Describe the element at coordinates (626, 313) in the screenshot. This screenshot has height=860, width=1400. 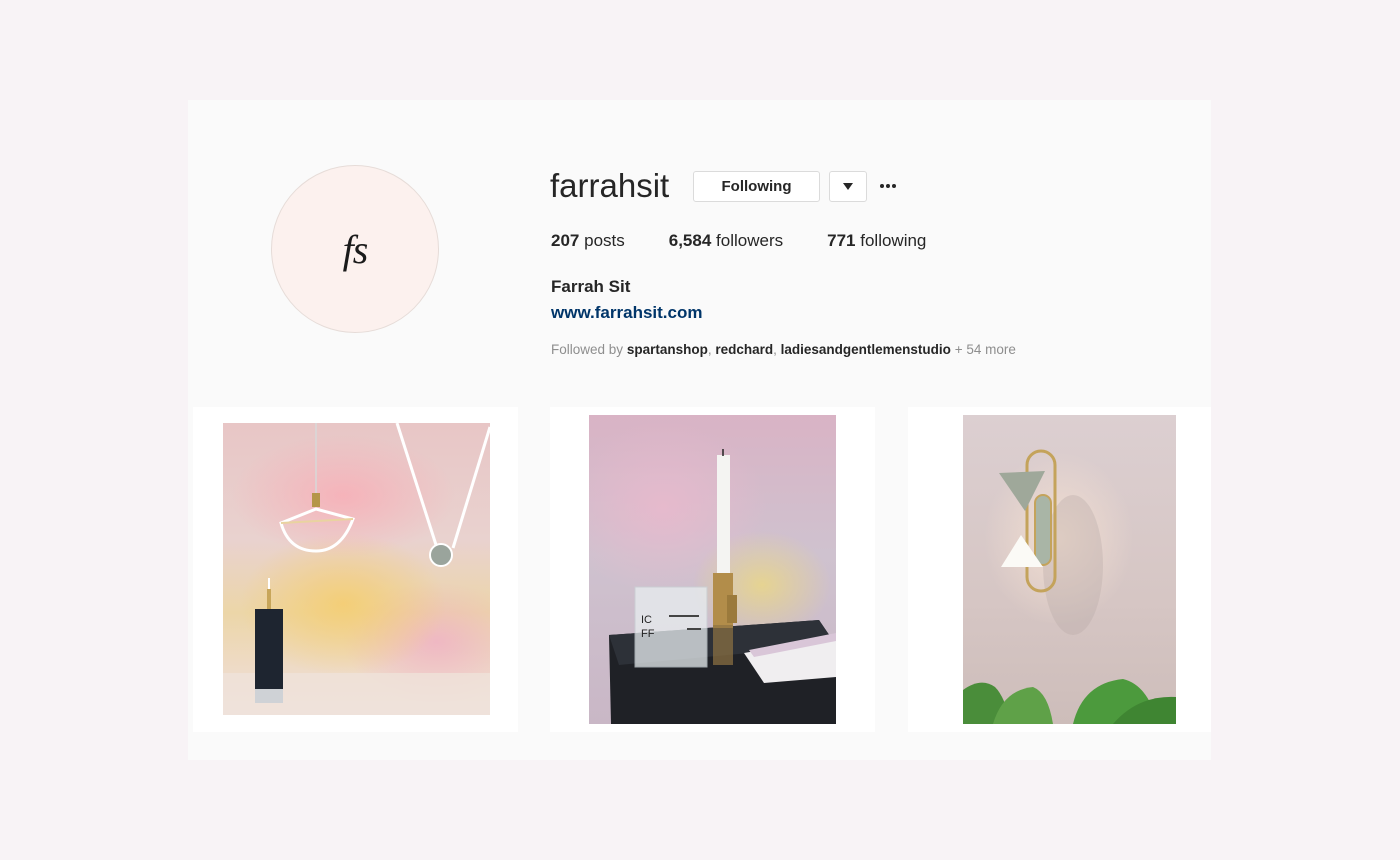
I see `profile-website-link: www.farrahsit.com` at that location.